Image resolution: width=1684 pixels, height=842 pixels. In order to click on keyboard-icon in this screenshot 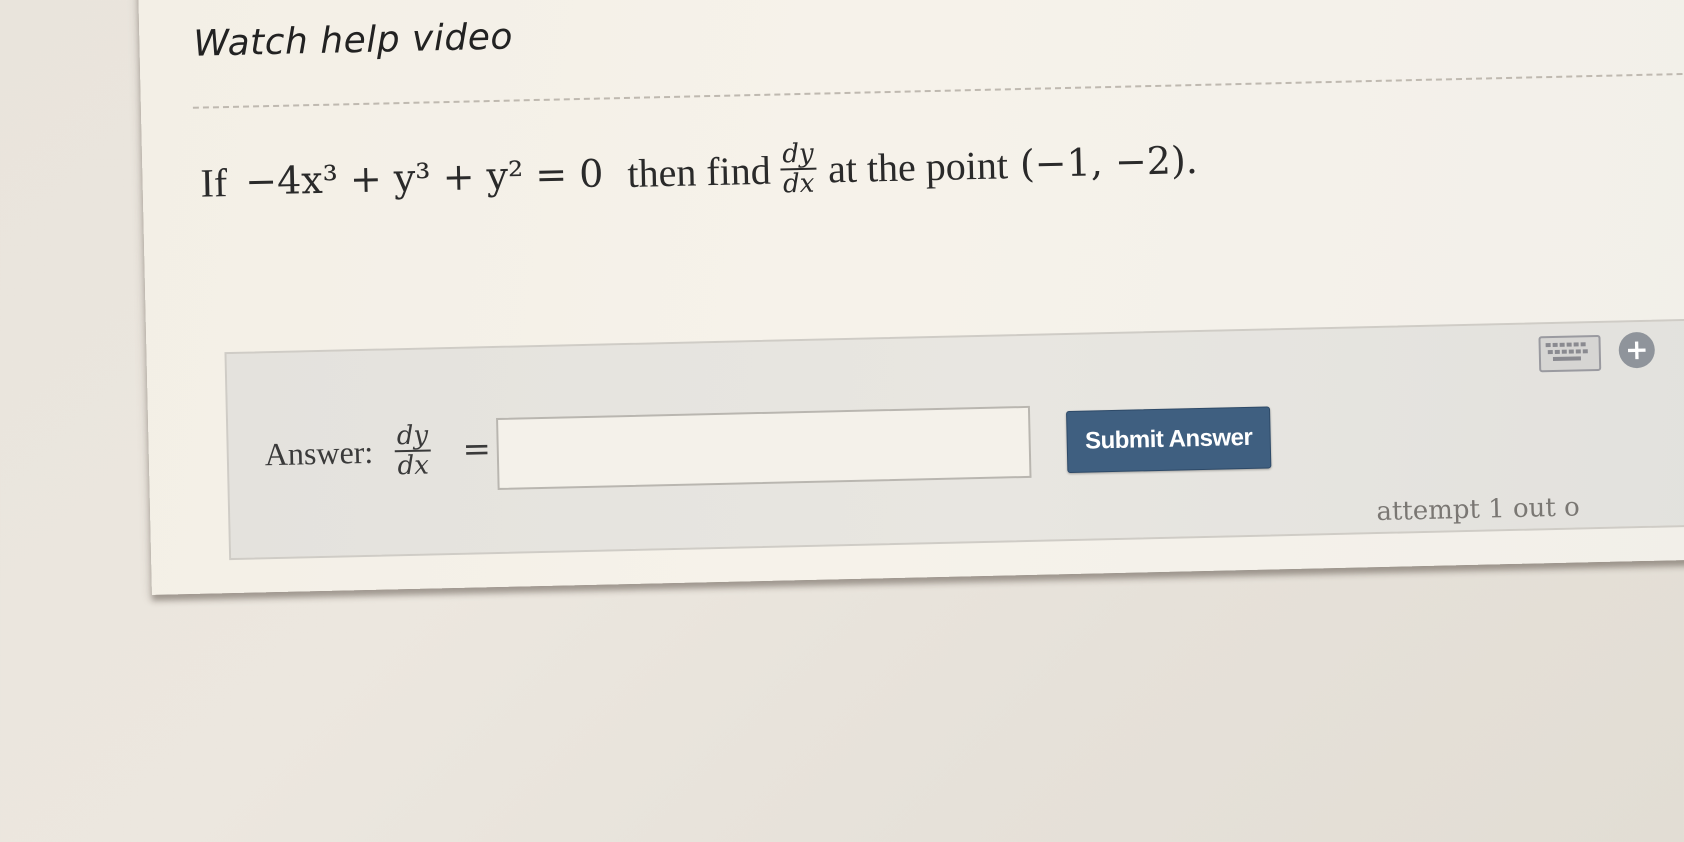, I will do `click(1570, 353)`.